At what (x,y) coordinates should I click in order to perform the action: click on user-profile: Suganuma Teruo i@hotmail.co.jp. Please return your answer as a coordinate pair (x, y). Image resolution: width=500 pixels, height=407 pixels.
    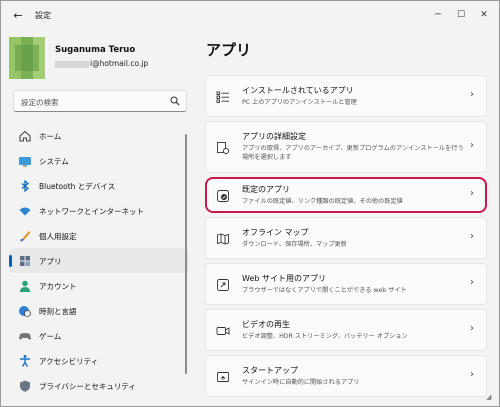
    Looking at the image, I should click on (104, 61).